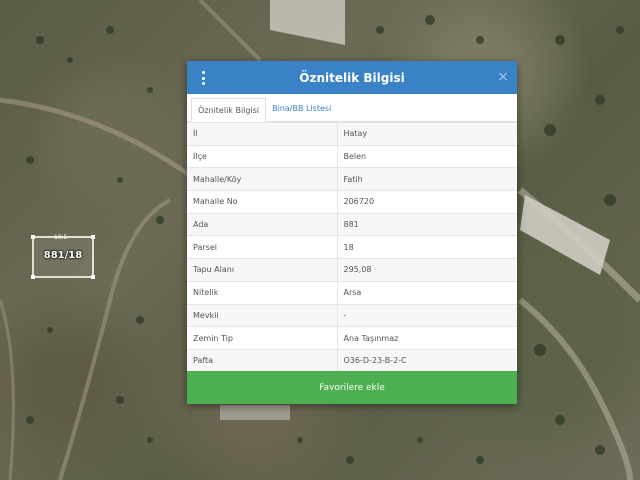  I want to click on table-row: Mevkii -, so click(352, 315).